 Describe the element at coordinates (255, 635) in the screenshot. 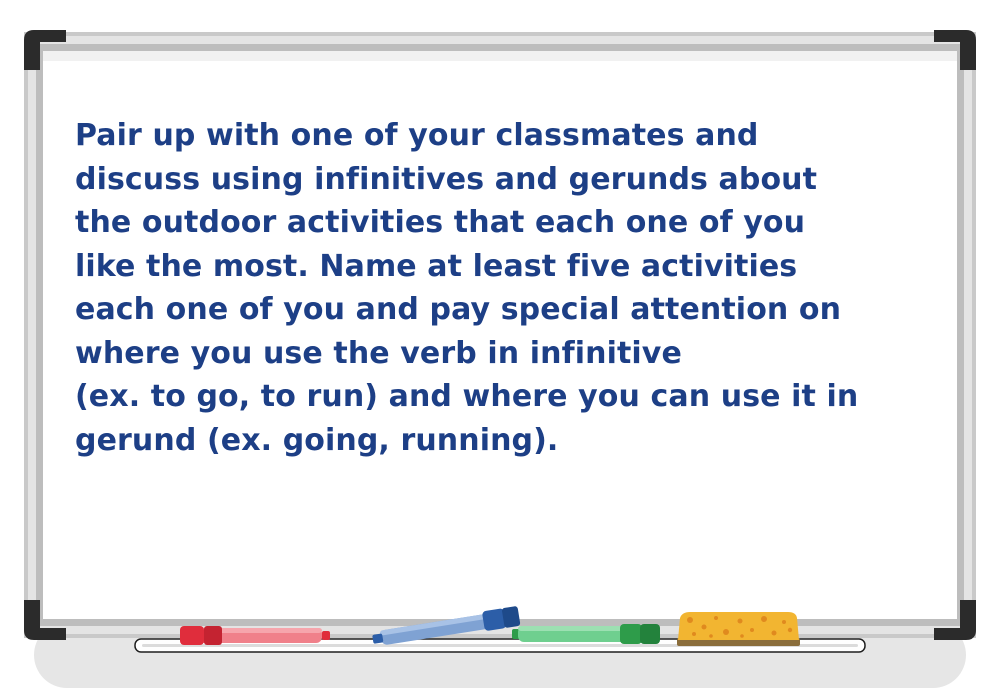

I see `red-marker-icon` at that location.